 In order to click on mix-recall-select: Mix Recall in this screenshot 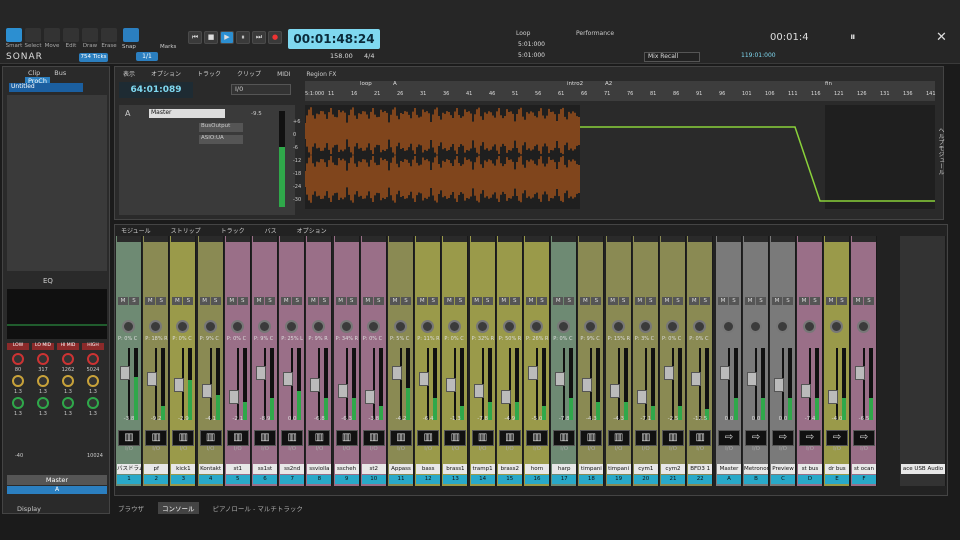, I will do `click(672, 57)`.